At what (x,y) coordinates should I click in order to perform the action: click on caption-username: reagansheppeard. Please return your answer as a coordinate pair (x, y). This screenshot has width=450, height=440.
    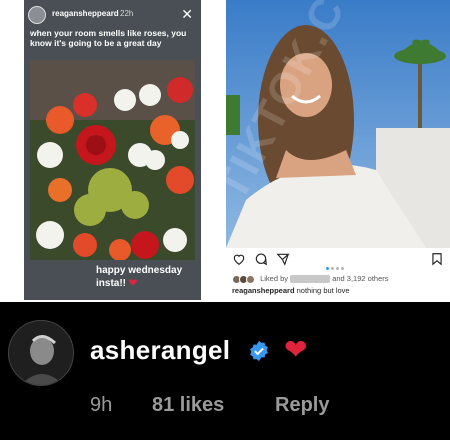
    Looking at the image, I should click on (263, 290).